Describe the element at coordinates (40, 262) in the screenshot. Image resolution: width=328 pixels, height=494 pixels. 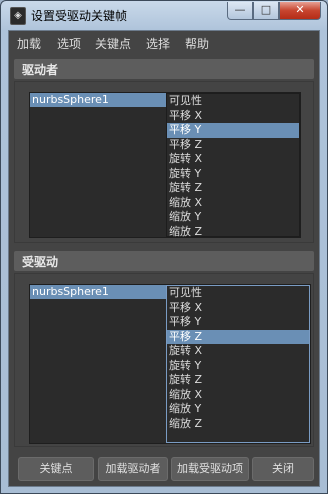
I see `driven-header-label: 受驱动` at that location.